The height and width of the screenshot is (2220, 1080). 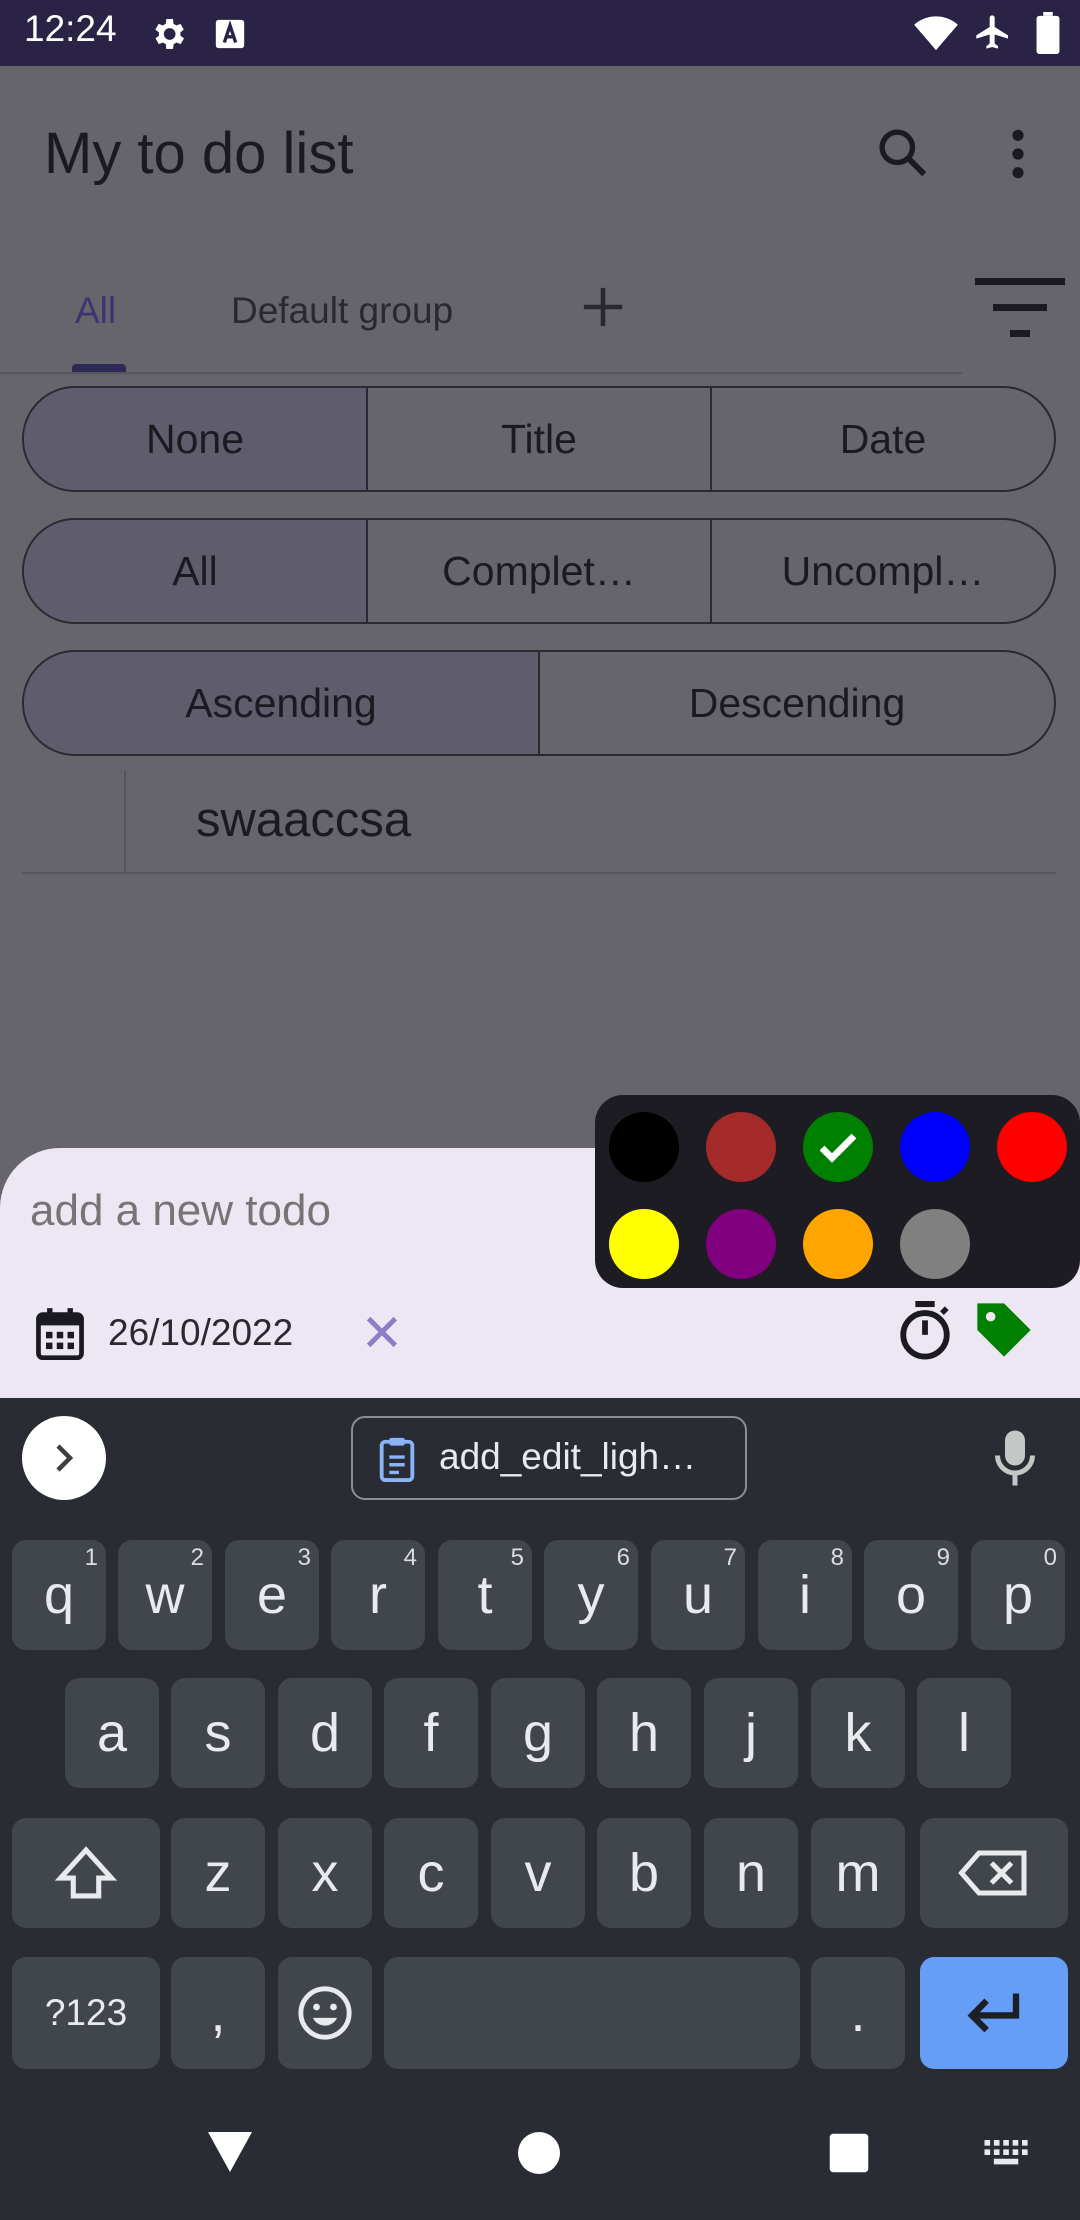 I want to click on sort-title-button: Title, so click(x=540, y=439).